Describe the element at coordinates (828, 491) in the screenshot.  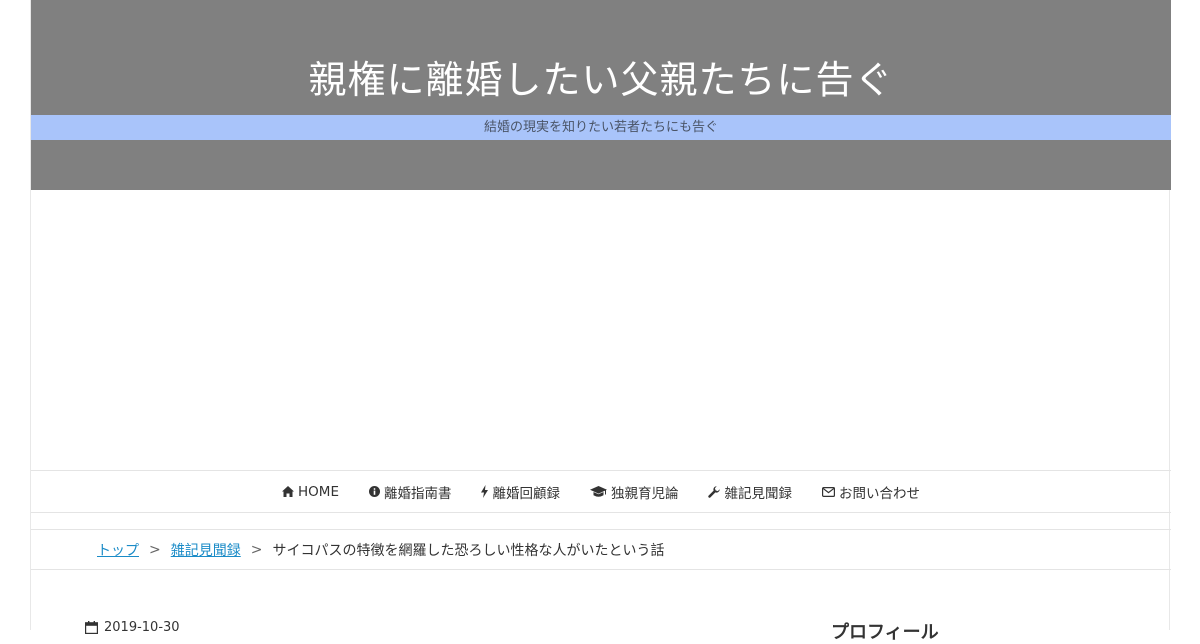
I see `envelope-icon` at that location.